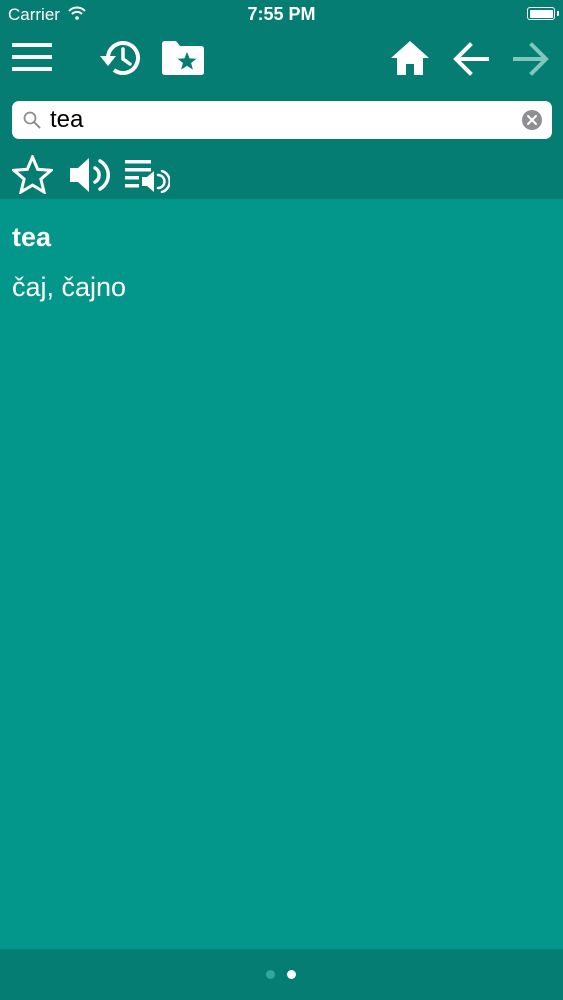 The height and width of the screenshot is (1000, 563). What do you see at coordinates (183, 58) in the screenshot?
I see `favorites-folder-icon` at bounding box center [183, 58].